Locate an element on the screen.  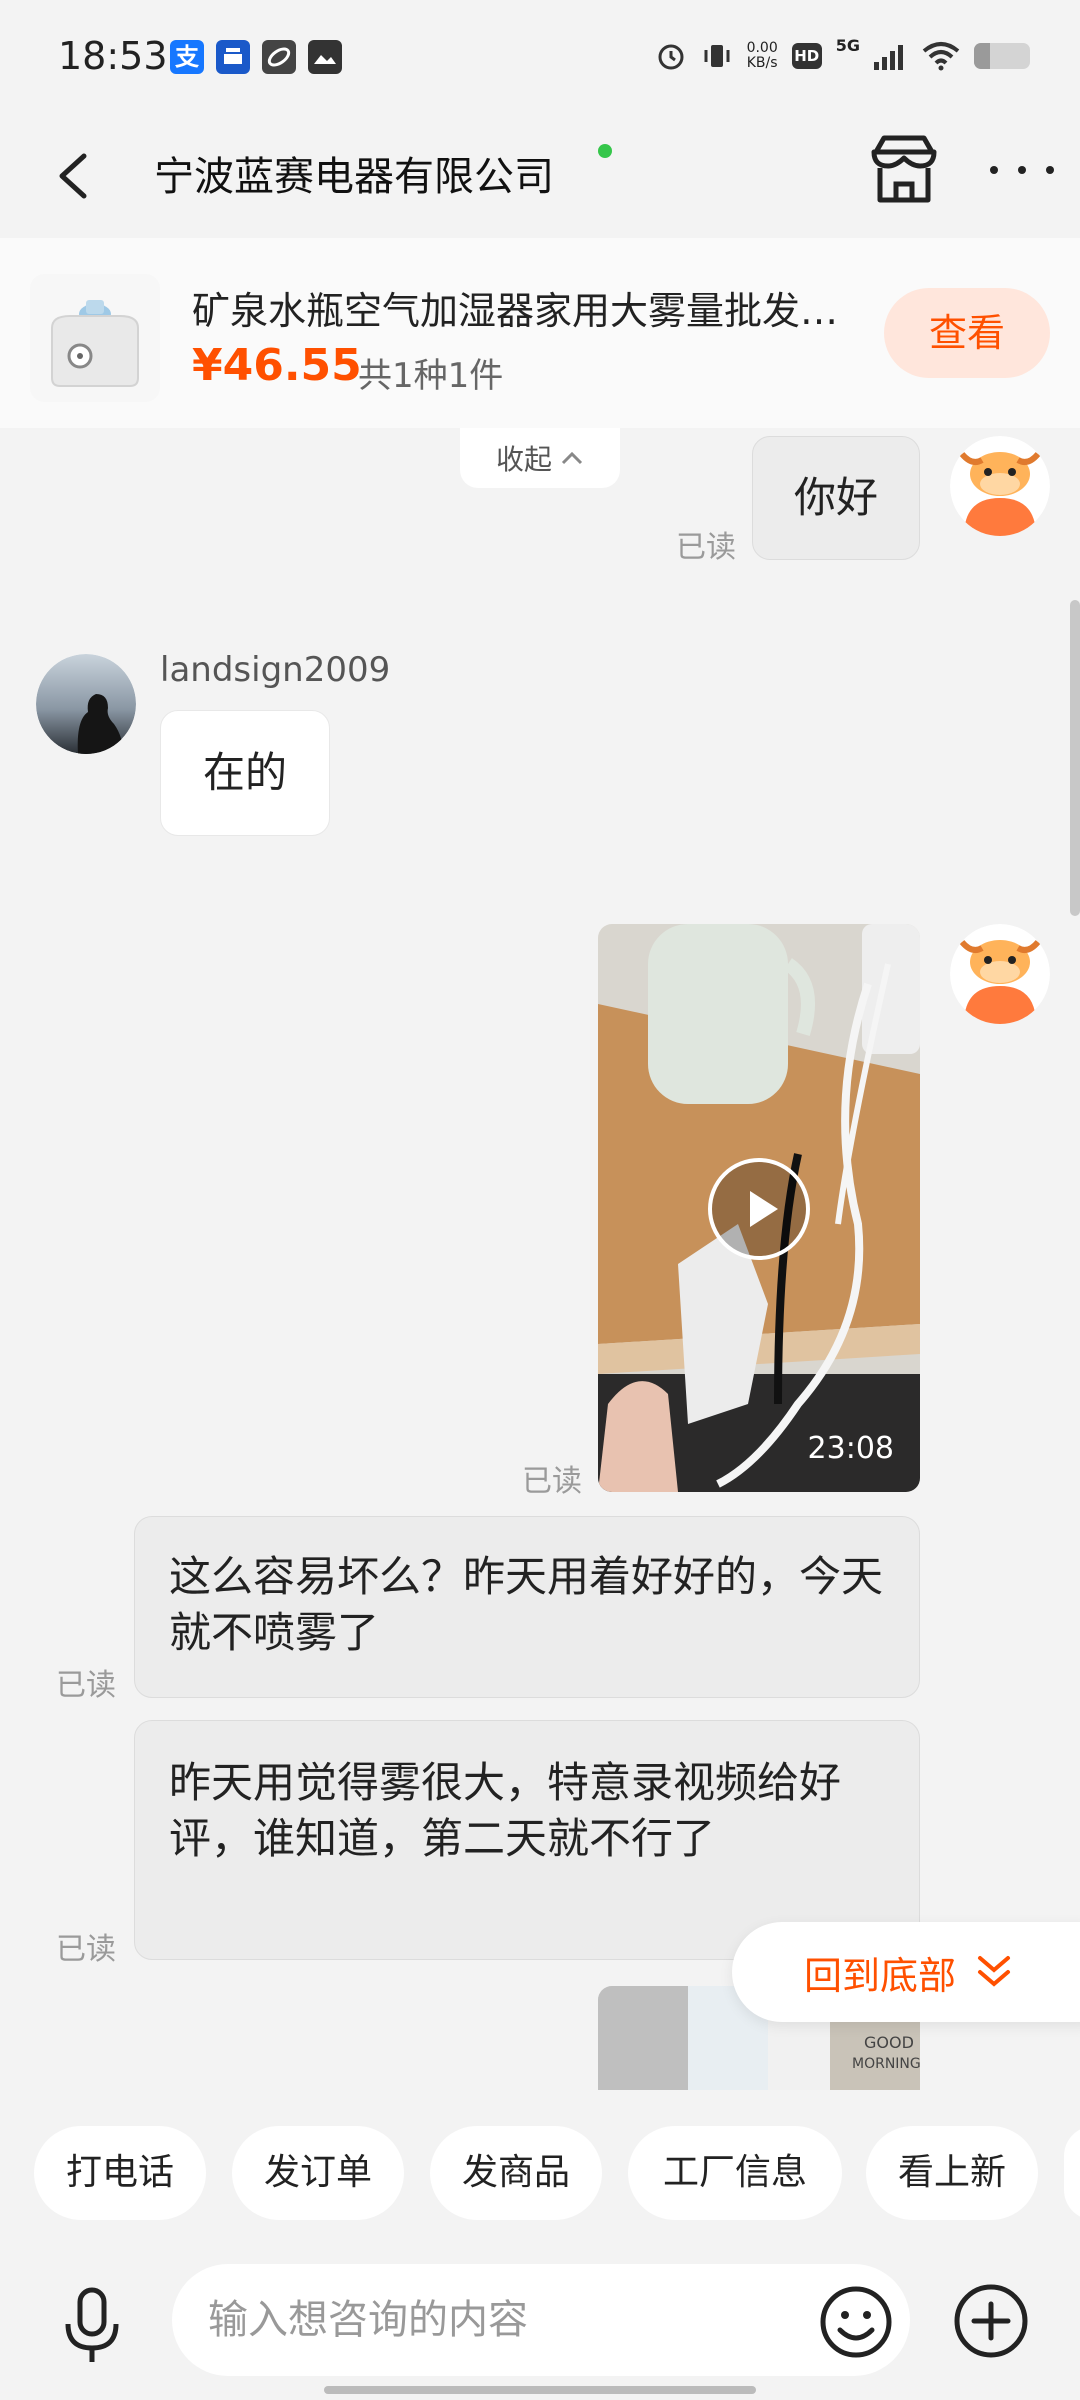
plus-icon is located at coordinates (991, 2321).